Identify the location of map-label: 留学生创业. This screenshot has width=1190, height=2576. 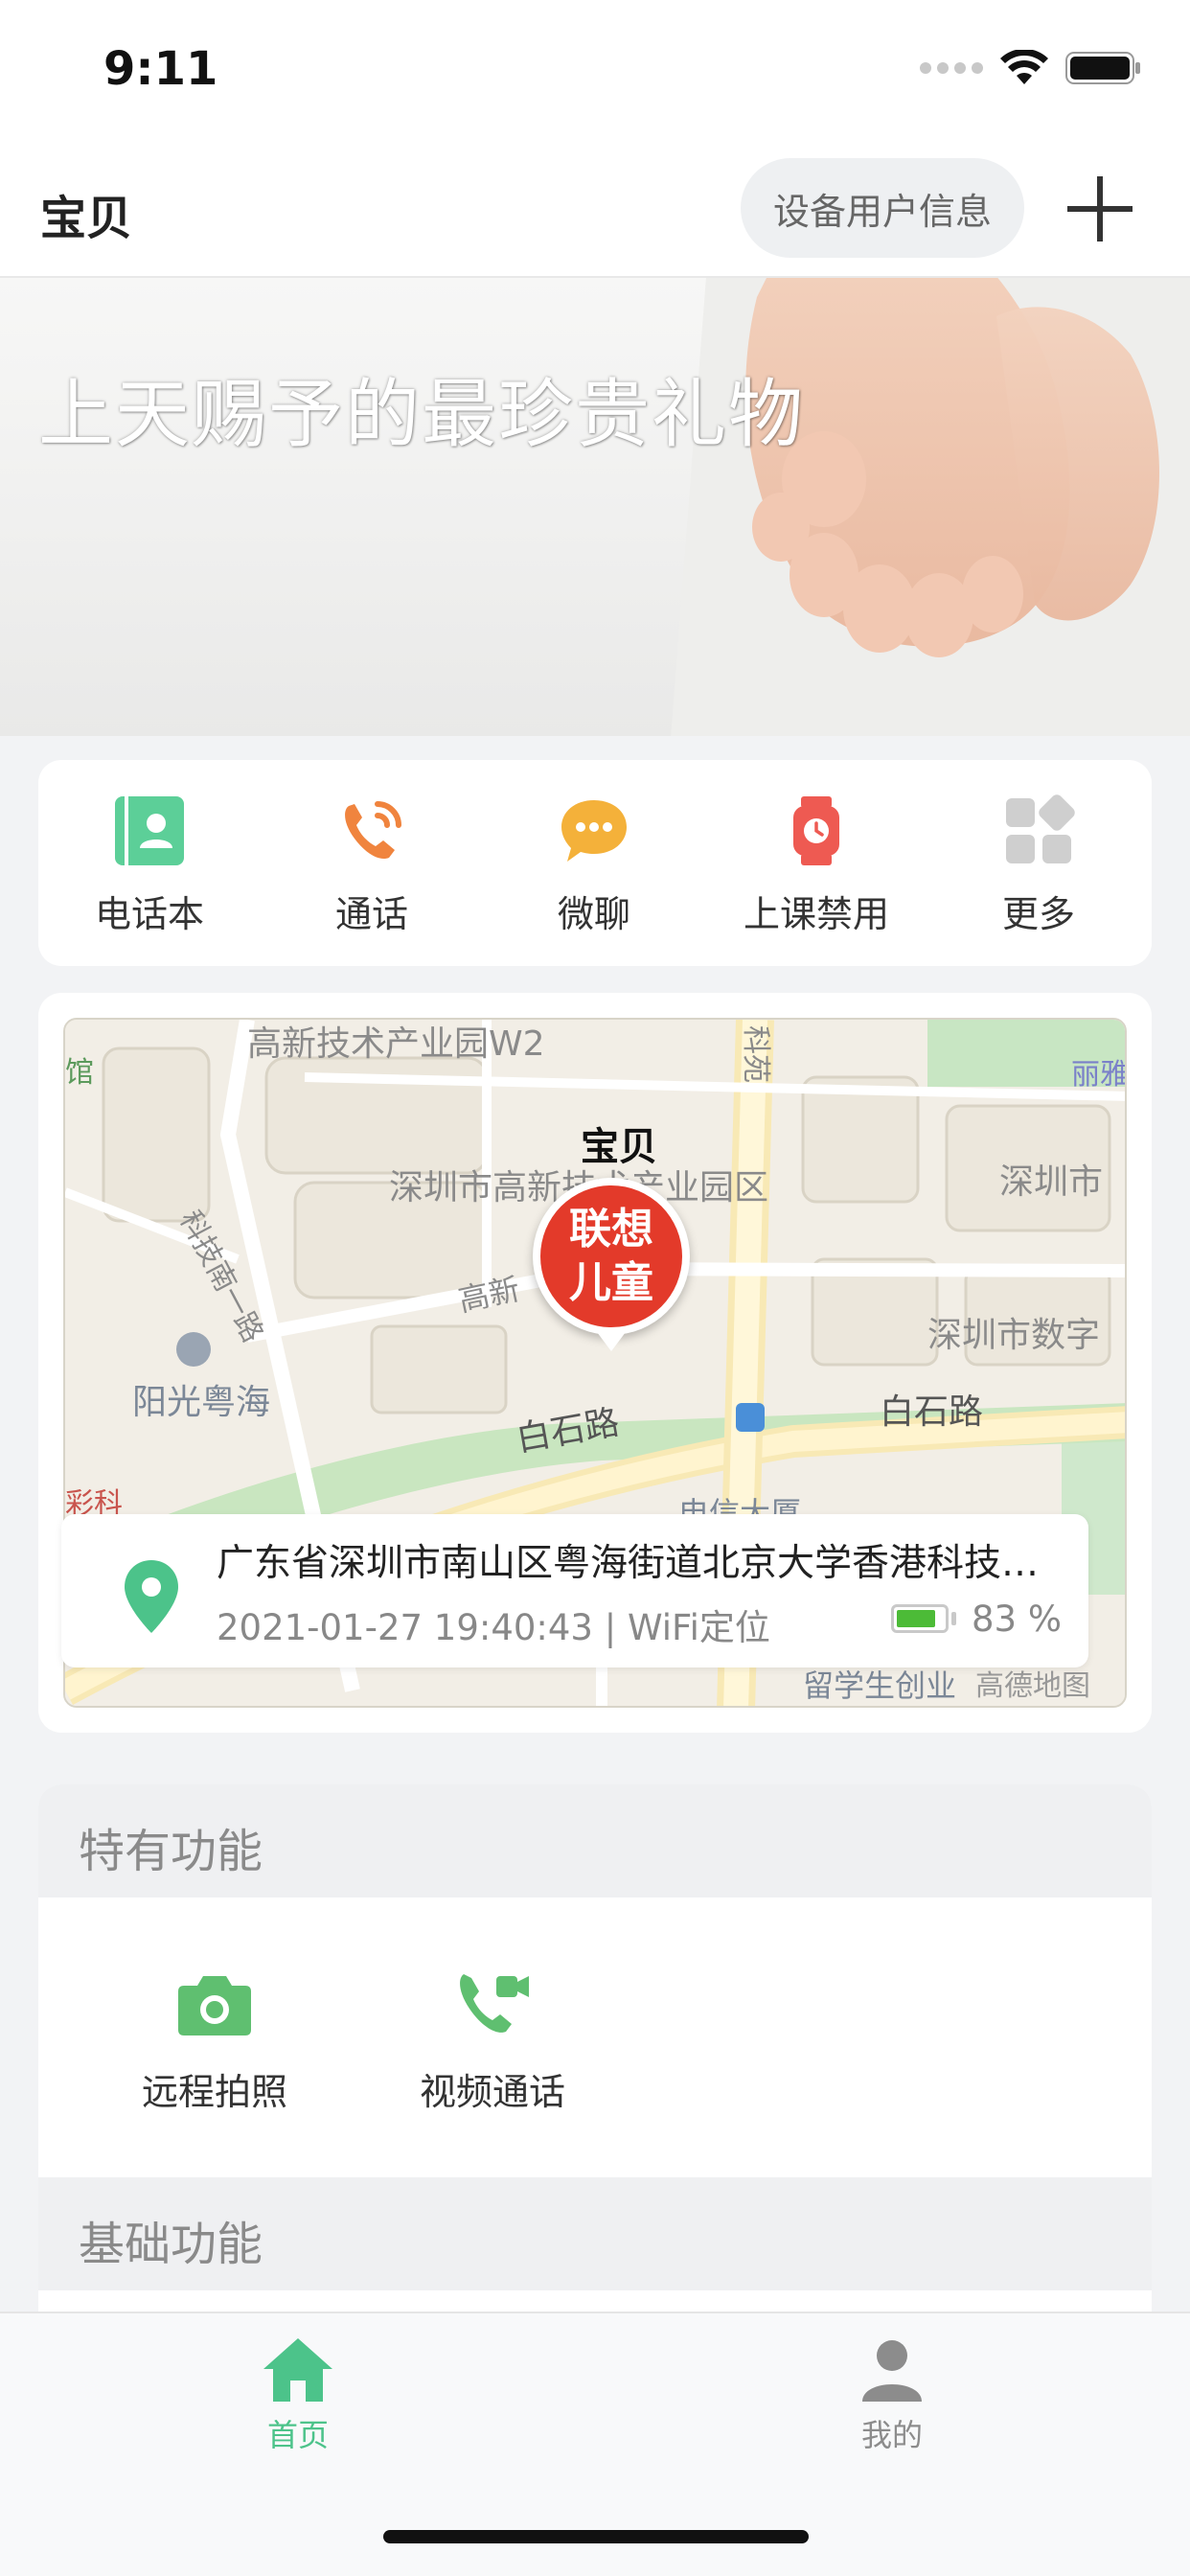
(880, 1686).